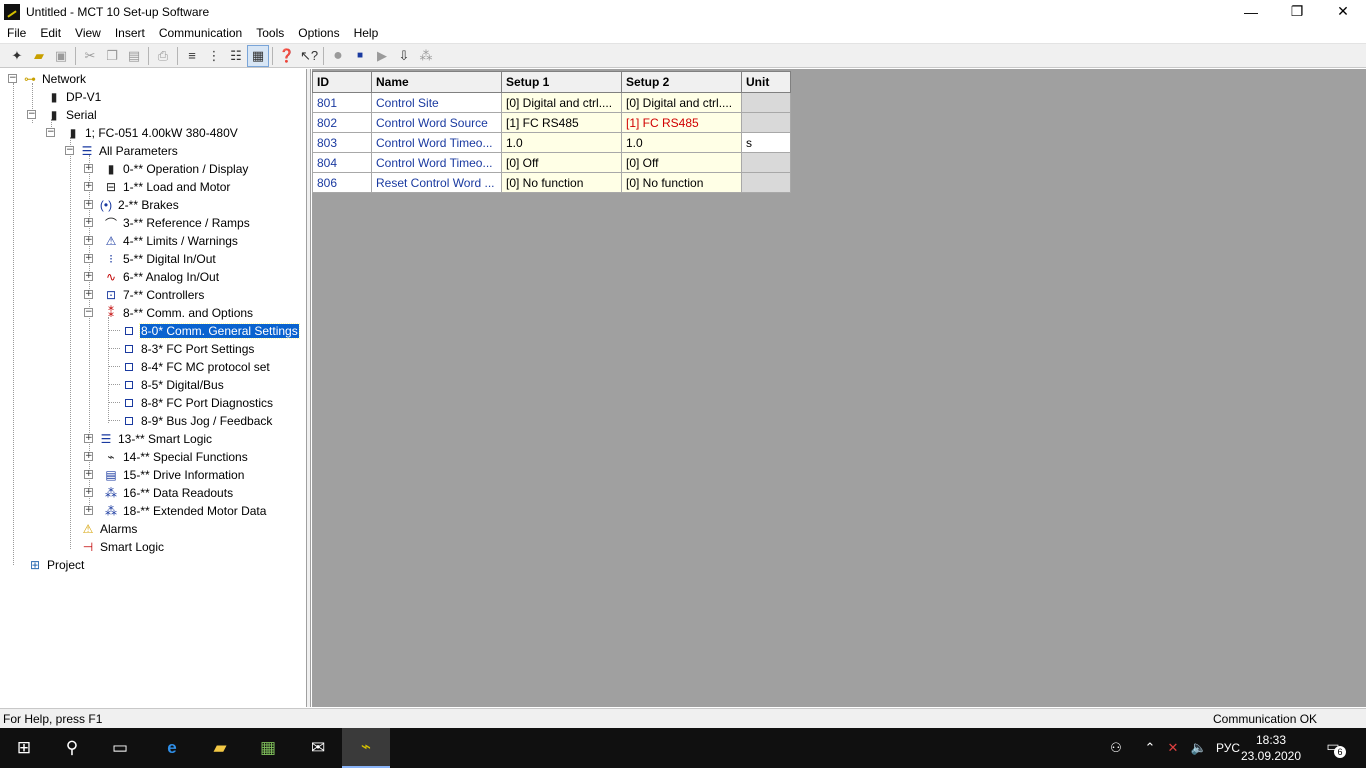  I want to click on tree-node-project: ⊞ Project, so click(56, 565).